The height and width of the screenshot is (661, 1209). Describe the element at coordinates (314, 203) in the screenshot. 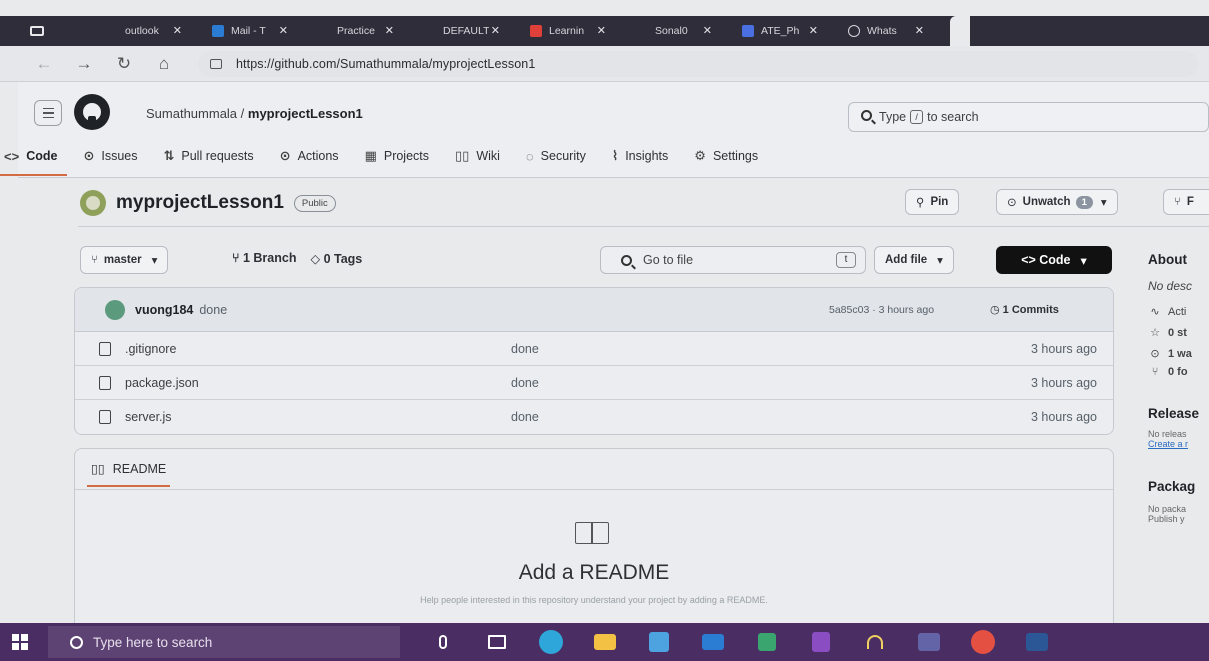

I see `visibility-badge: Public` at that location.